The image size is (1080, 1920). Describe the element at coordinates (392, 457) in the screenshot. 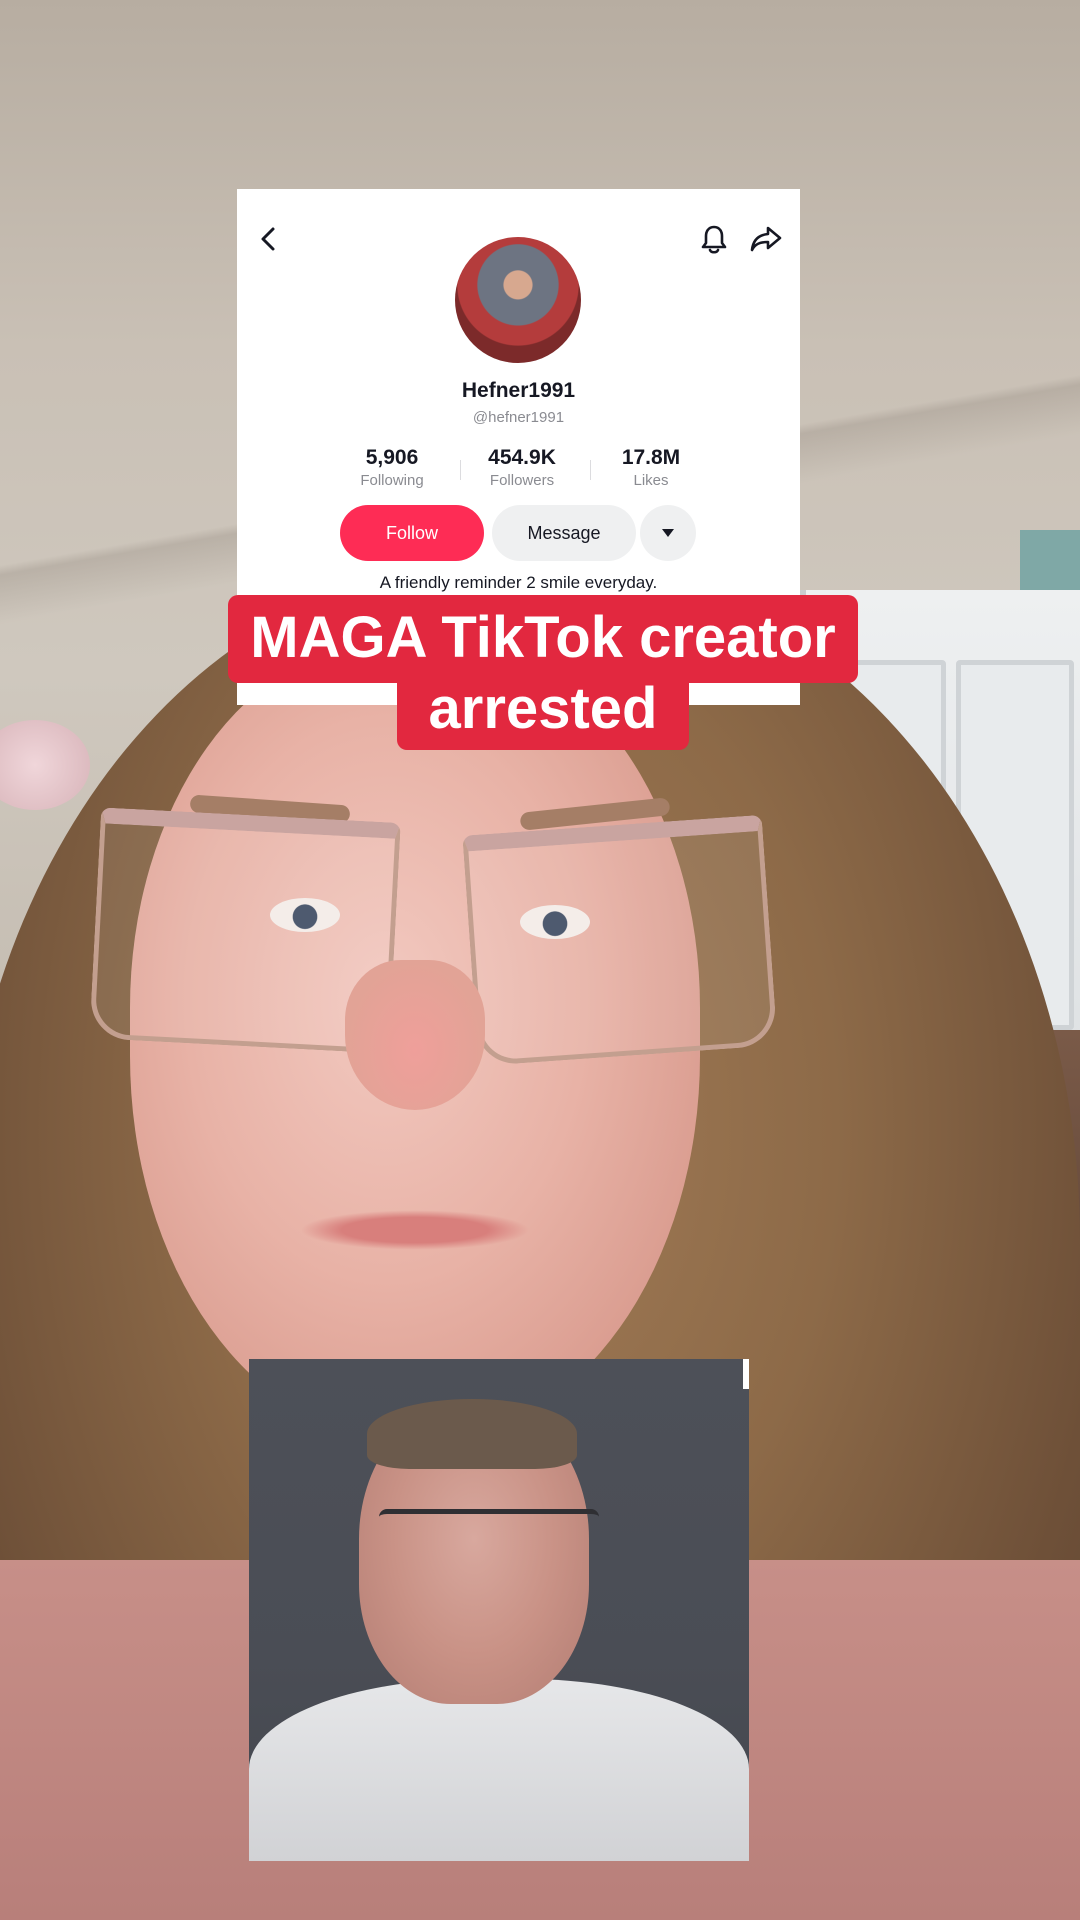

I see `stat-value: 5,906` at that location.